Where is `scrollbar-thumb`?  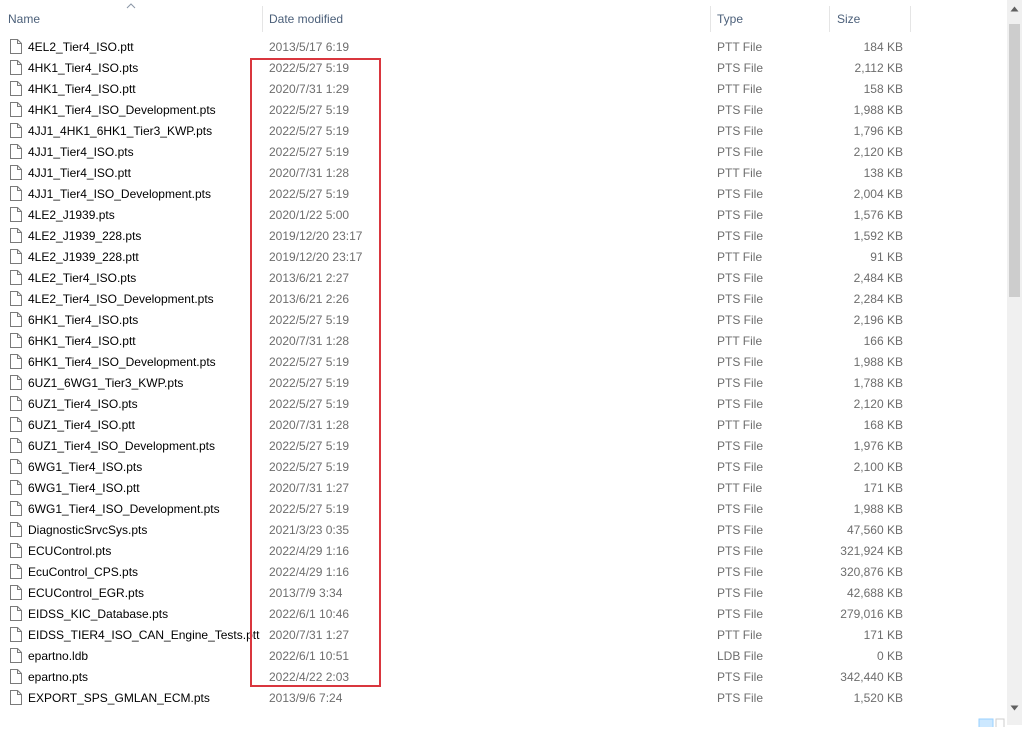 scrollbar-thumb is located at coordinates (1014, 160).